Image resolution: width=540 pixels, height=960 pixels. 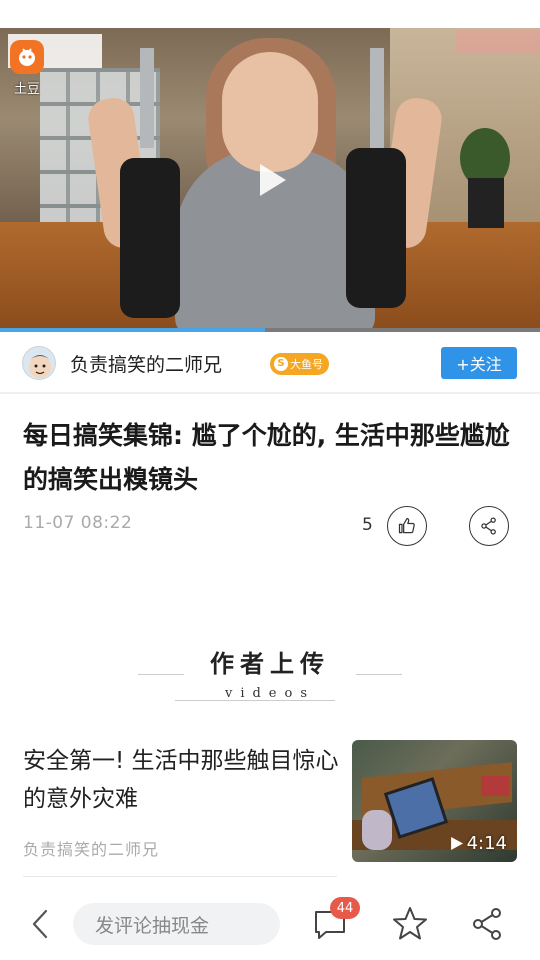 I want to click on list-item-author: 负责搞笑的二师兄, so click(x=91, y=849).